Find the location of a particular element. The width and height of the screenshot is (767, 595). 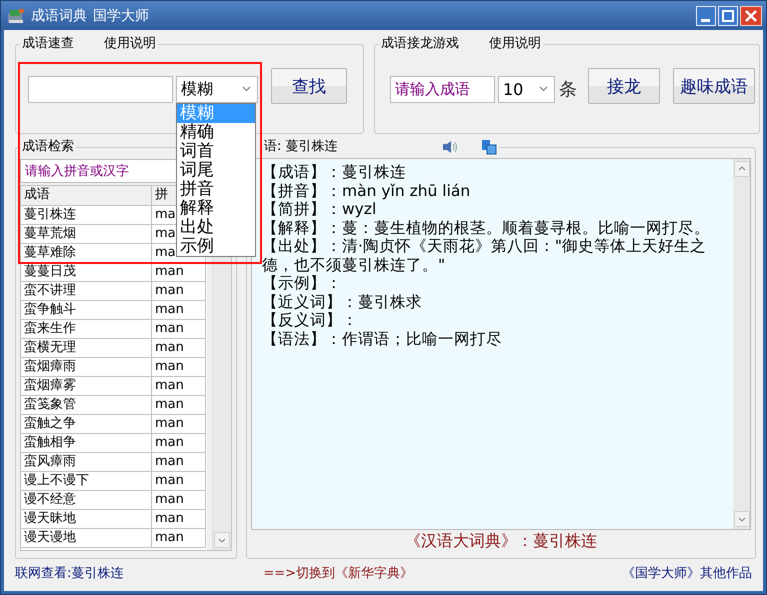

detail-line: 【近义词】：蔓引株求 is located at coordinates (342, 301).